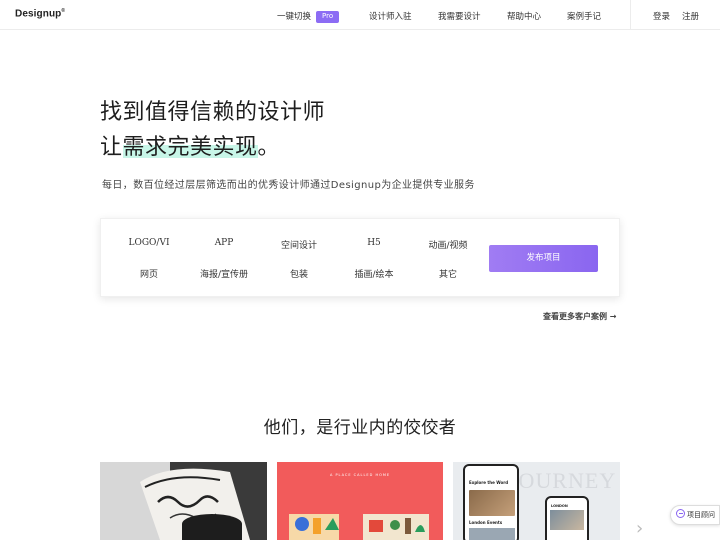 The image size is (720, 540). I want to click on category-web: 网页, so click(149, 273).